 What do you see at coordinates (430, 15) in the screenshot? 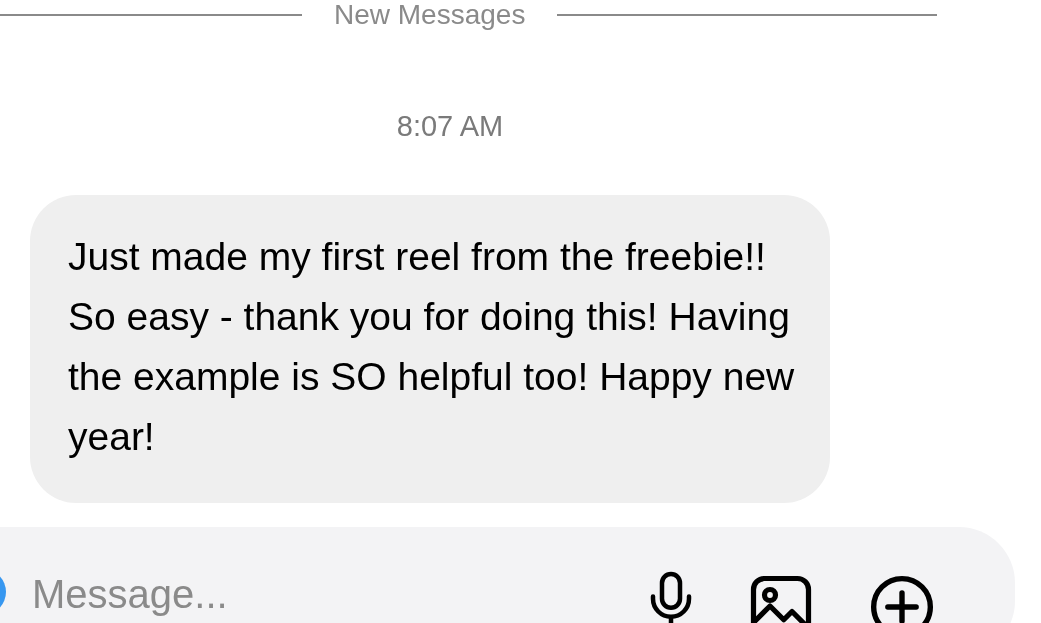
I see `new-messages-label: New Messages` at bounding box center [430, 15].